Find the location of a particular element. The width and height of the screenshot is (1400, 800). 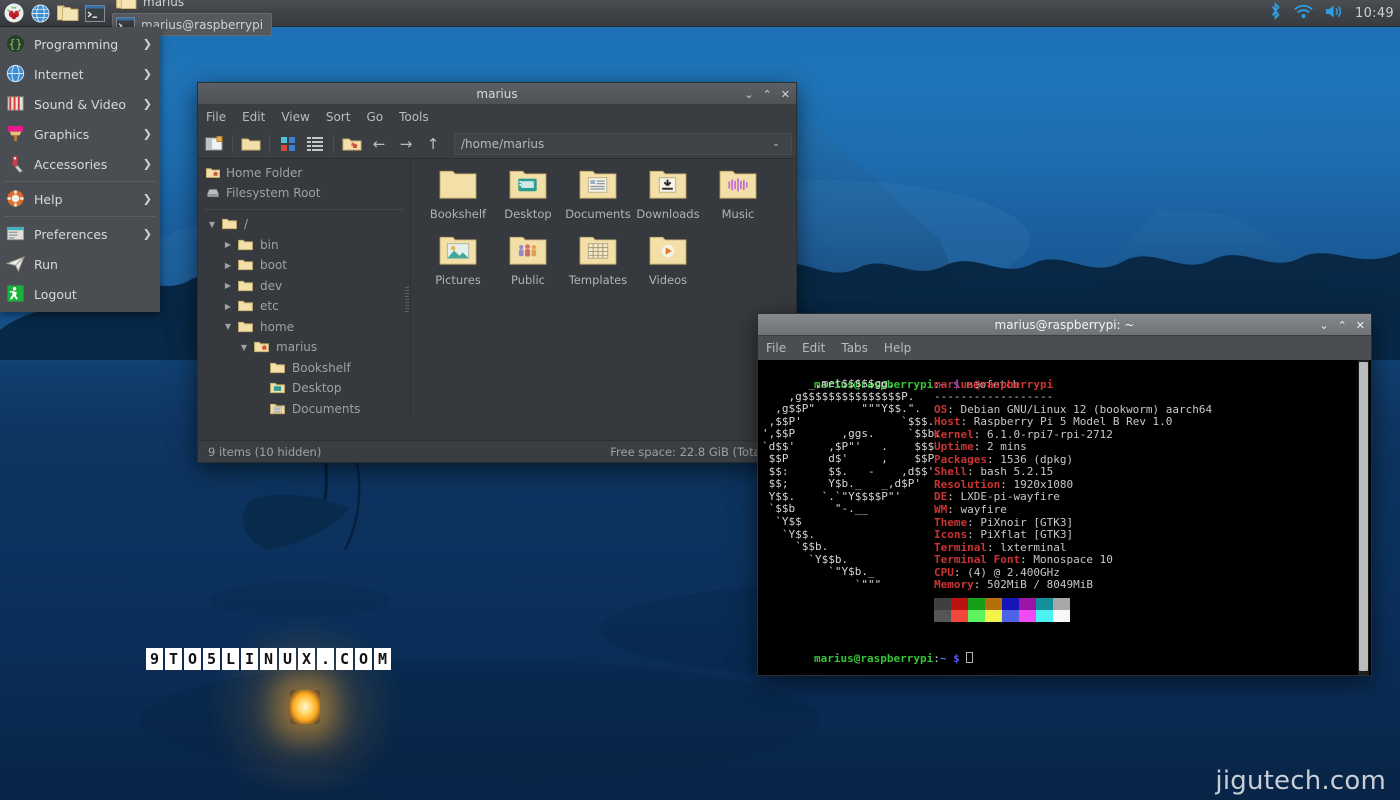

menu-view: View is located at coordinates (295, 117).